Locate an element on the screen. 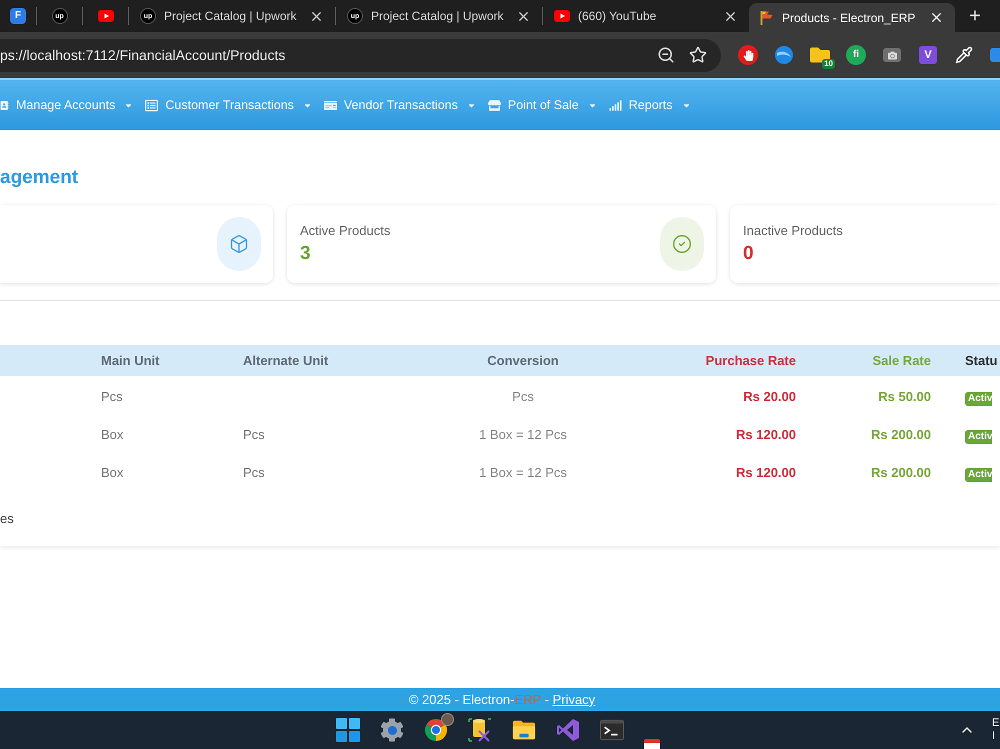  table-cell: Rs 50.00 is located at coordinates (904, 396).